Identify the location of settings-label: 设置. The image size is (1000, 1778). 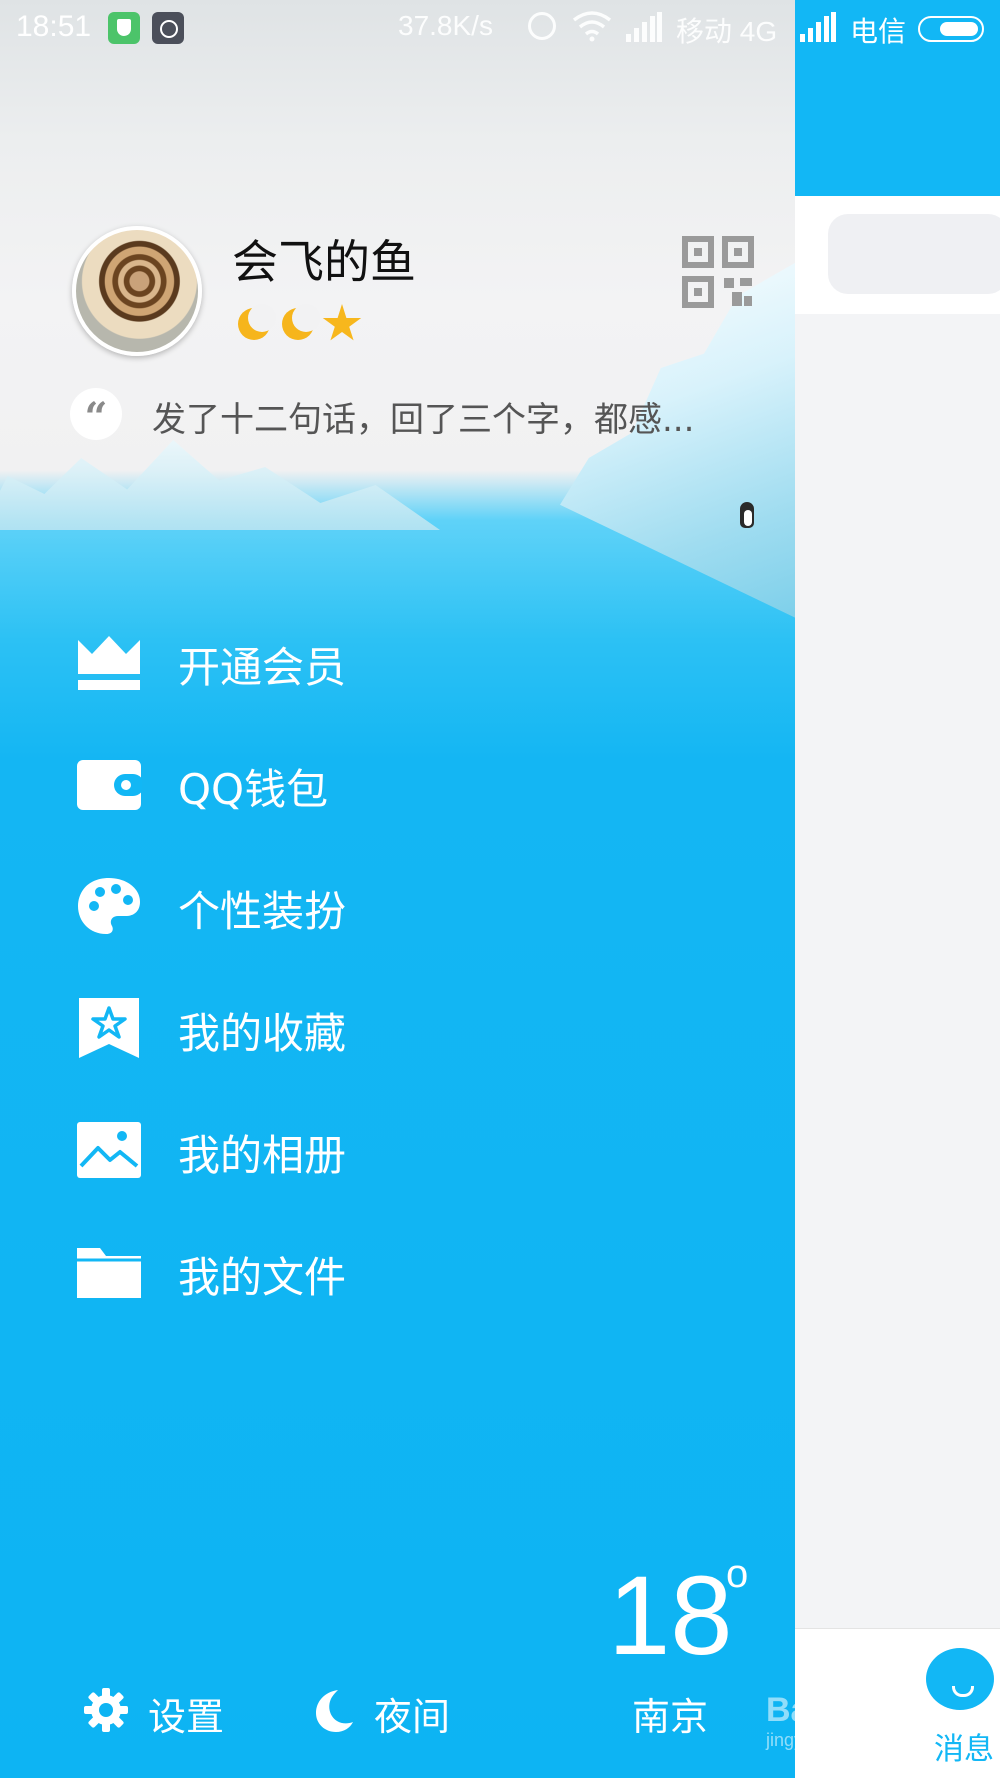
(186, 1717).